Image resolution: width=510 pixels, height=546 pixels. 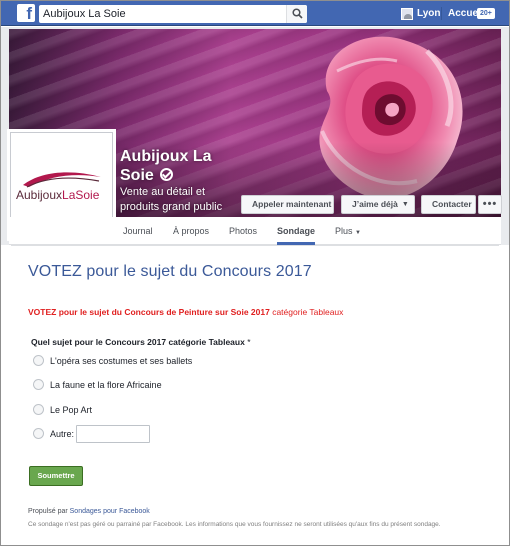 What do you see at coordinates (167, 174) in the screenshot?
I see `verified-check-icon` at bounding box center [167, 174].